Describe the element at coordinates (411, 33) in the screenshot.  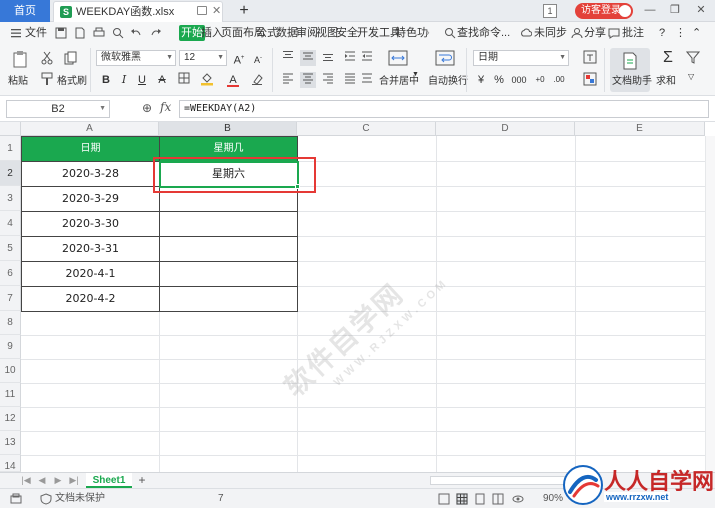
I see `menu-special: 特色功` at that location.